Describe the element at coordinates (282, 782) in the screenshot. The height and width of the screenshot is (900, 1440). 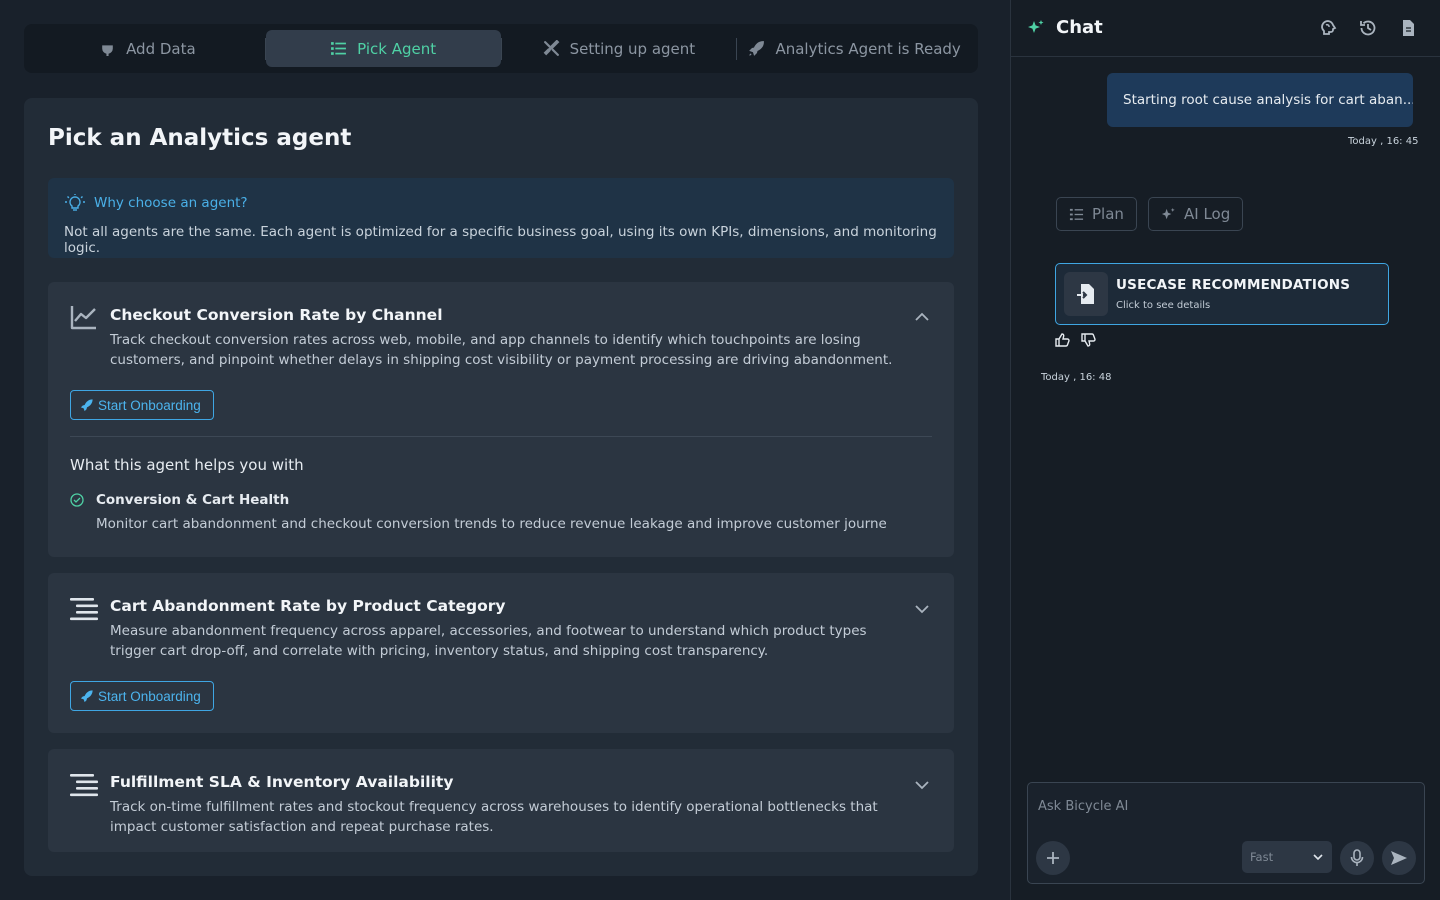
I see `agent-title: Fulfillment SLA & Inventory Availability` at that location.